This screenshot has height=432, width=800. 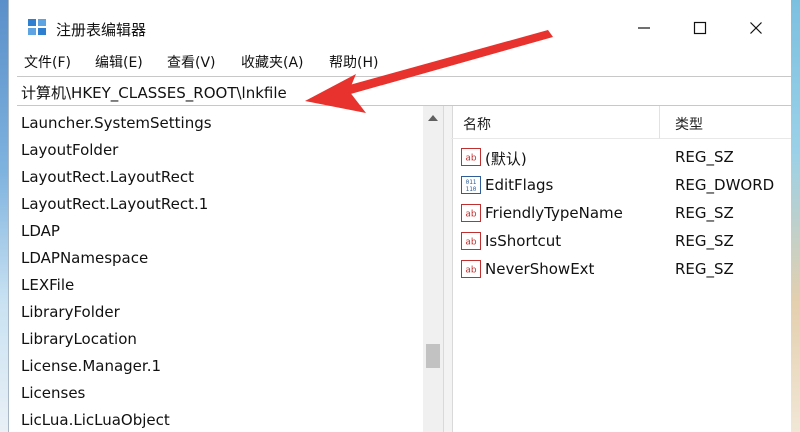 I want to click on tree-item: License.Manager.1, so click(x=91, y=366).